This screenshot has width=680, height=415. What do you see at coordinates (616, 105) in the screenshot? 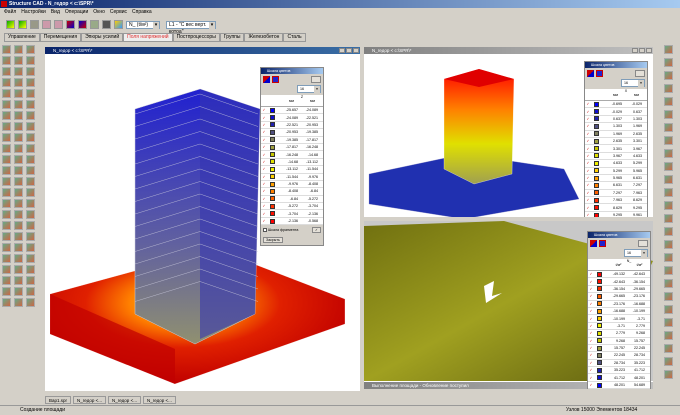
I see `legend-row: ✓ -0.695 -0.029` at bounding box center [616, 105].